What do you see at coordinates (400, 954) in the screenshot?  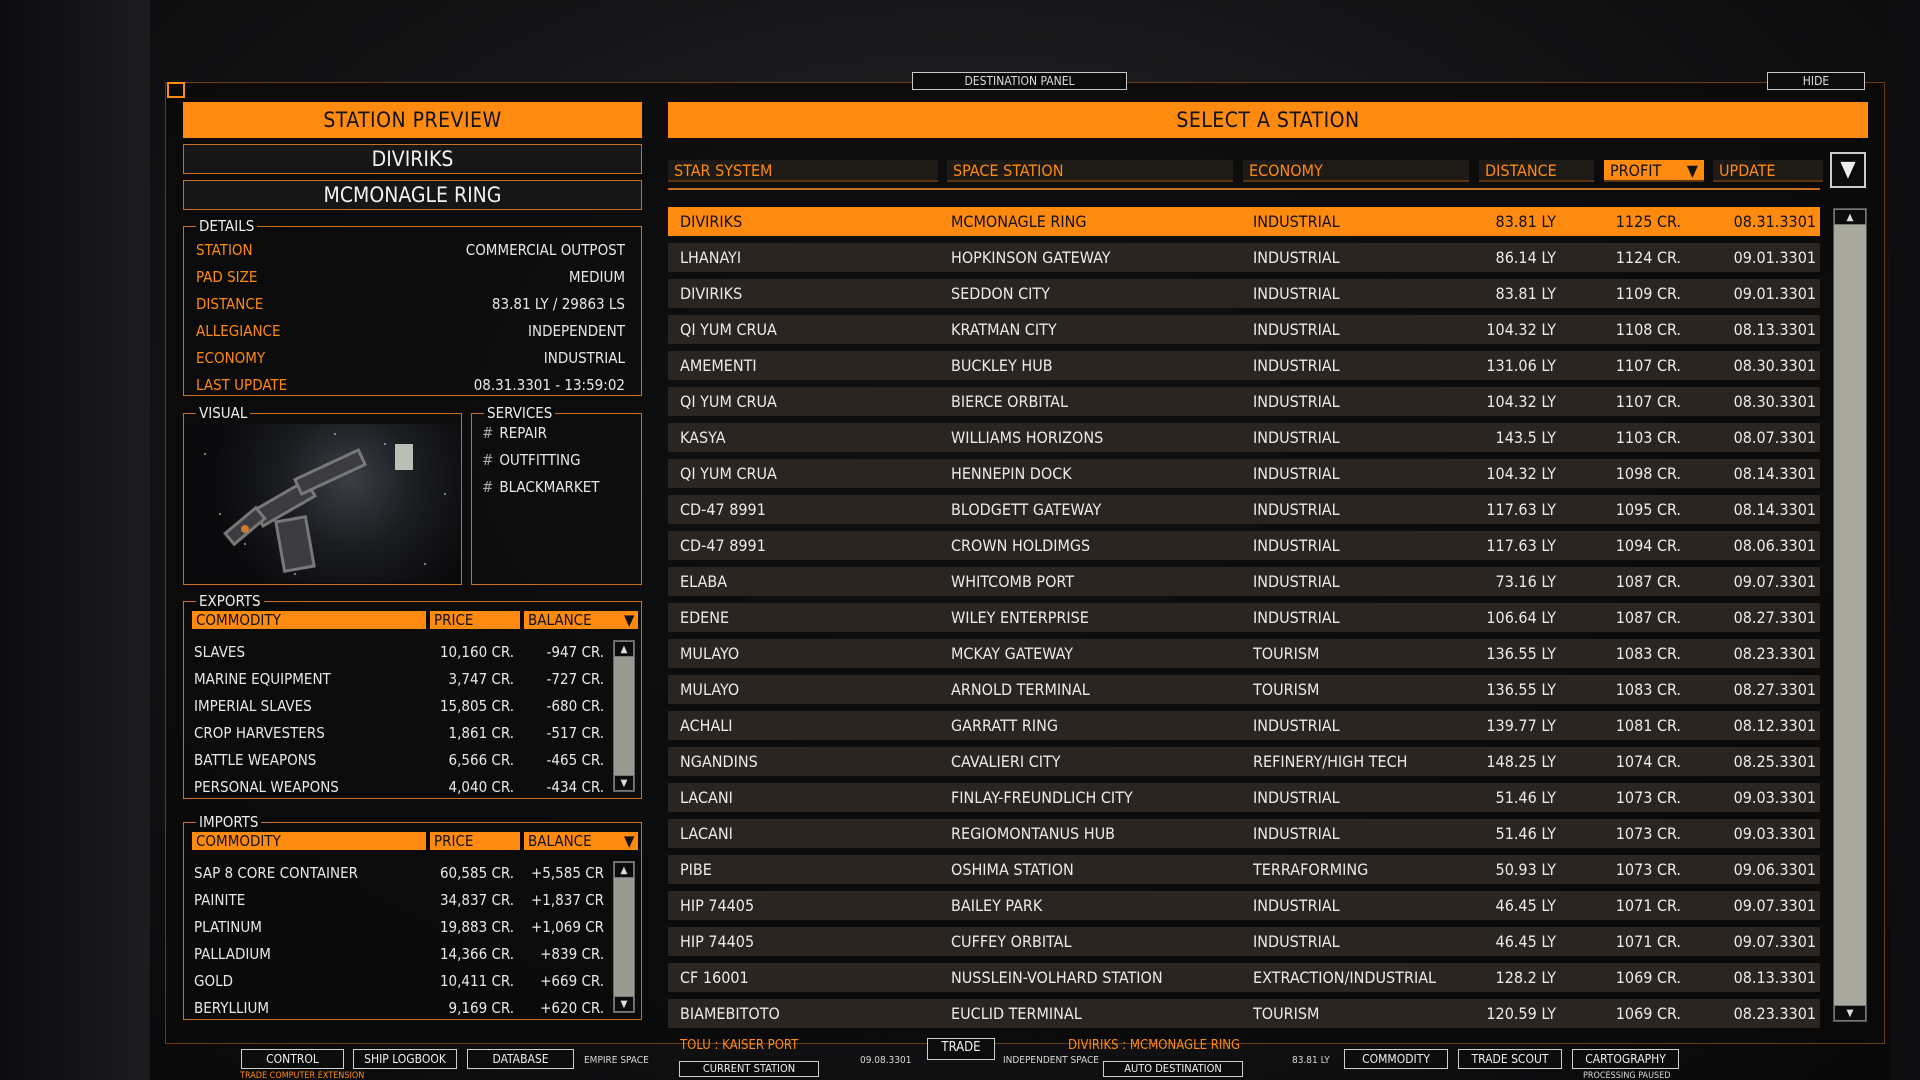 I see `imports-row: PALLADIUM 14,366 CR. +839 CR.` at bounding box center [400, 954].